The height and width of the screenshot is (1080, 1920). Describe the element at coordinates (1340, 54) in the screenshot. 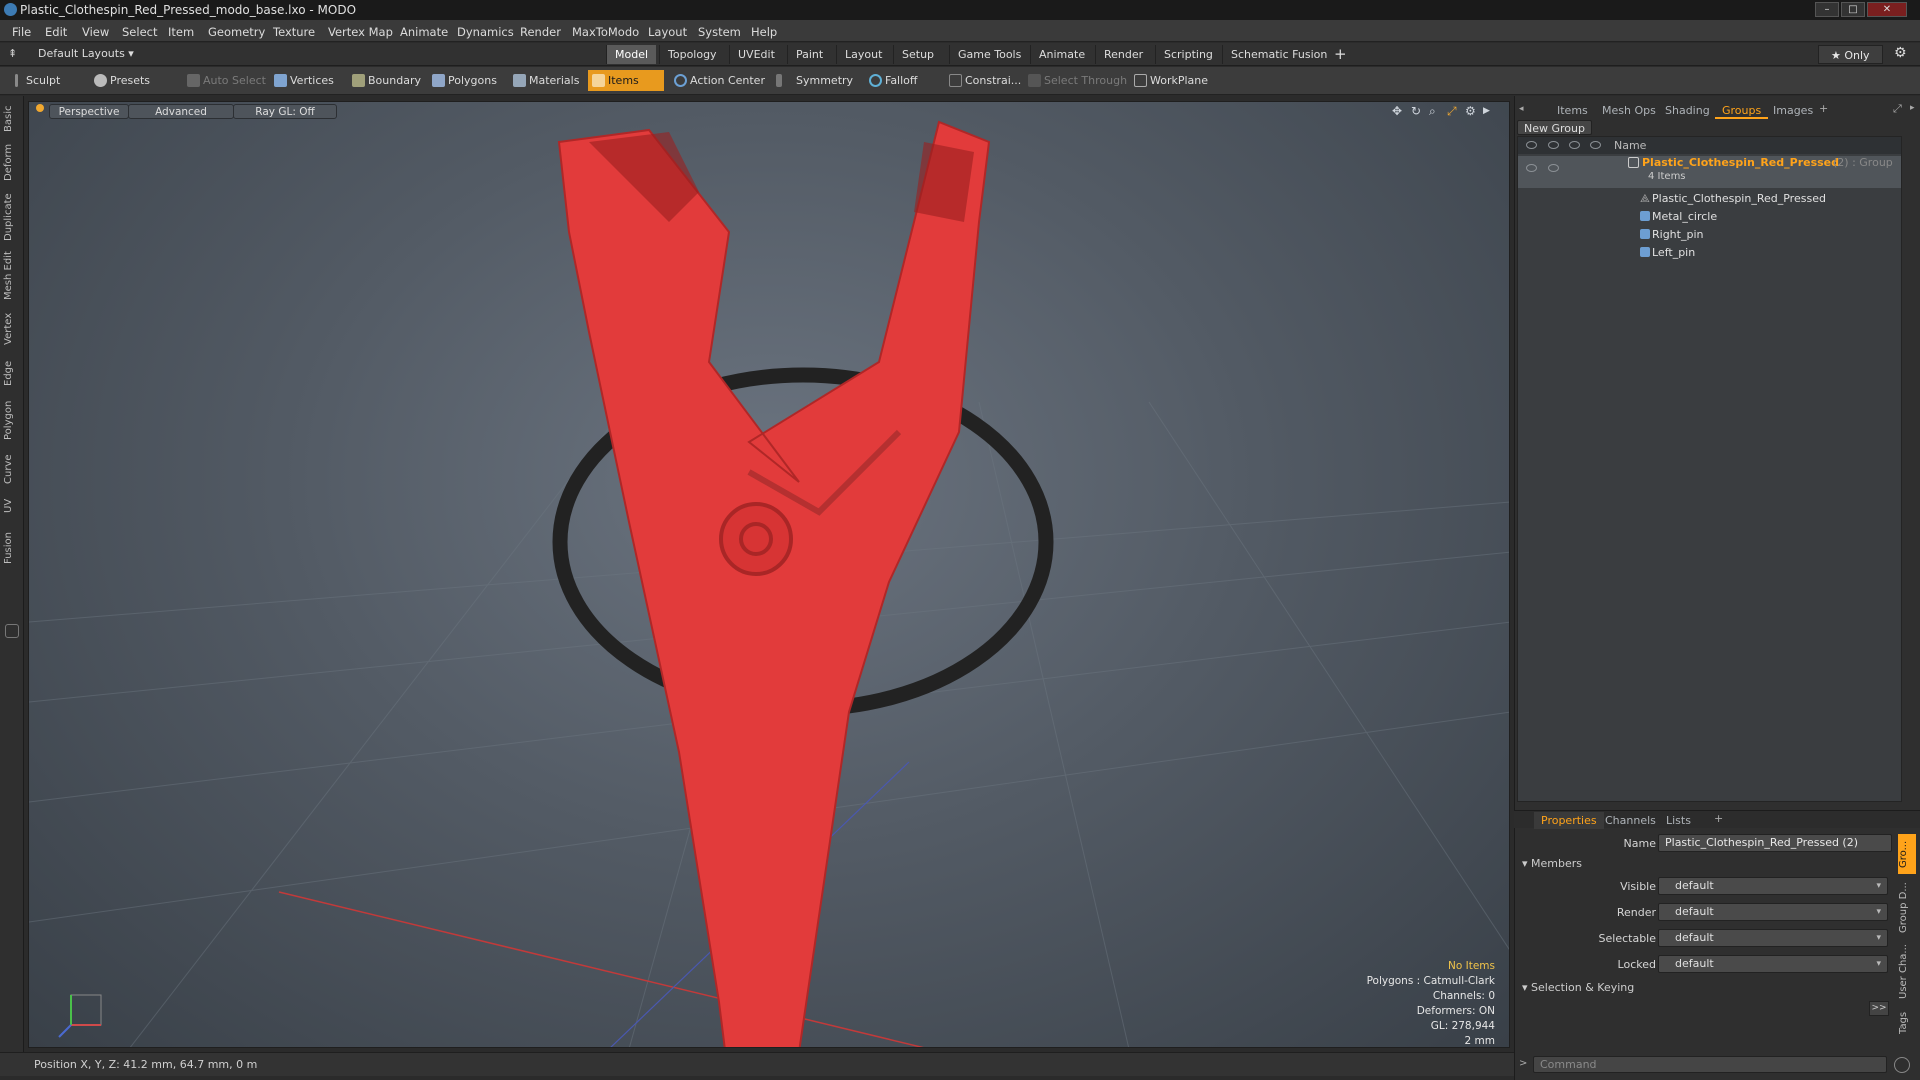

I see `add-tab-icon: +` at that location.